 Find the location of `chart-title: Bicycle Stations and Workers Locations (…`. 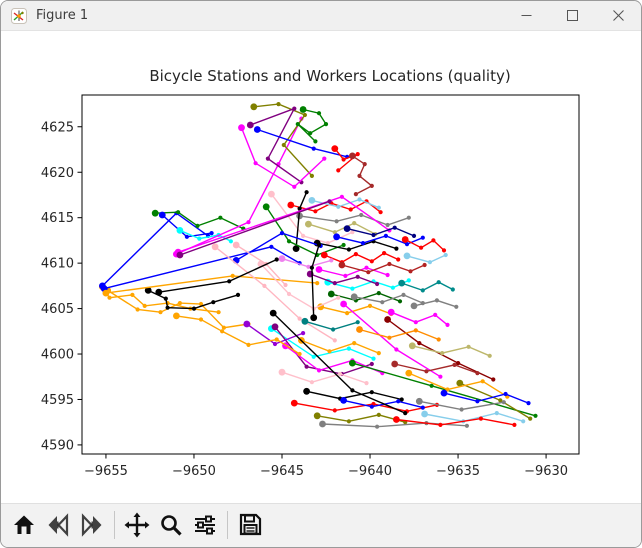

chart-title: Bicycle Stations and Workers Locations (… is located at coordinates (329, 76).